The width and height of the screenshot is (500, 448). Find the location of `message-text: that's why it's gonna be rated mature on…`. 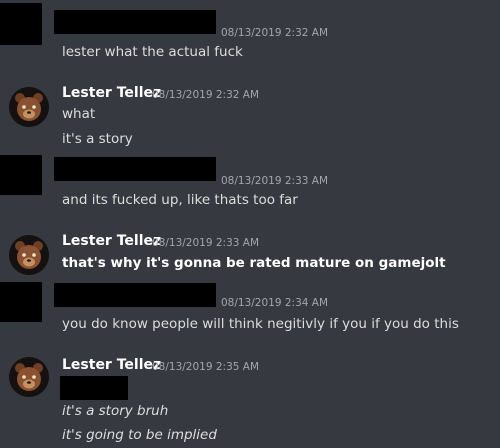

message-text: that's why it's gonna be rated mature on… is located at coordinates (254, 263).